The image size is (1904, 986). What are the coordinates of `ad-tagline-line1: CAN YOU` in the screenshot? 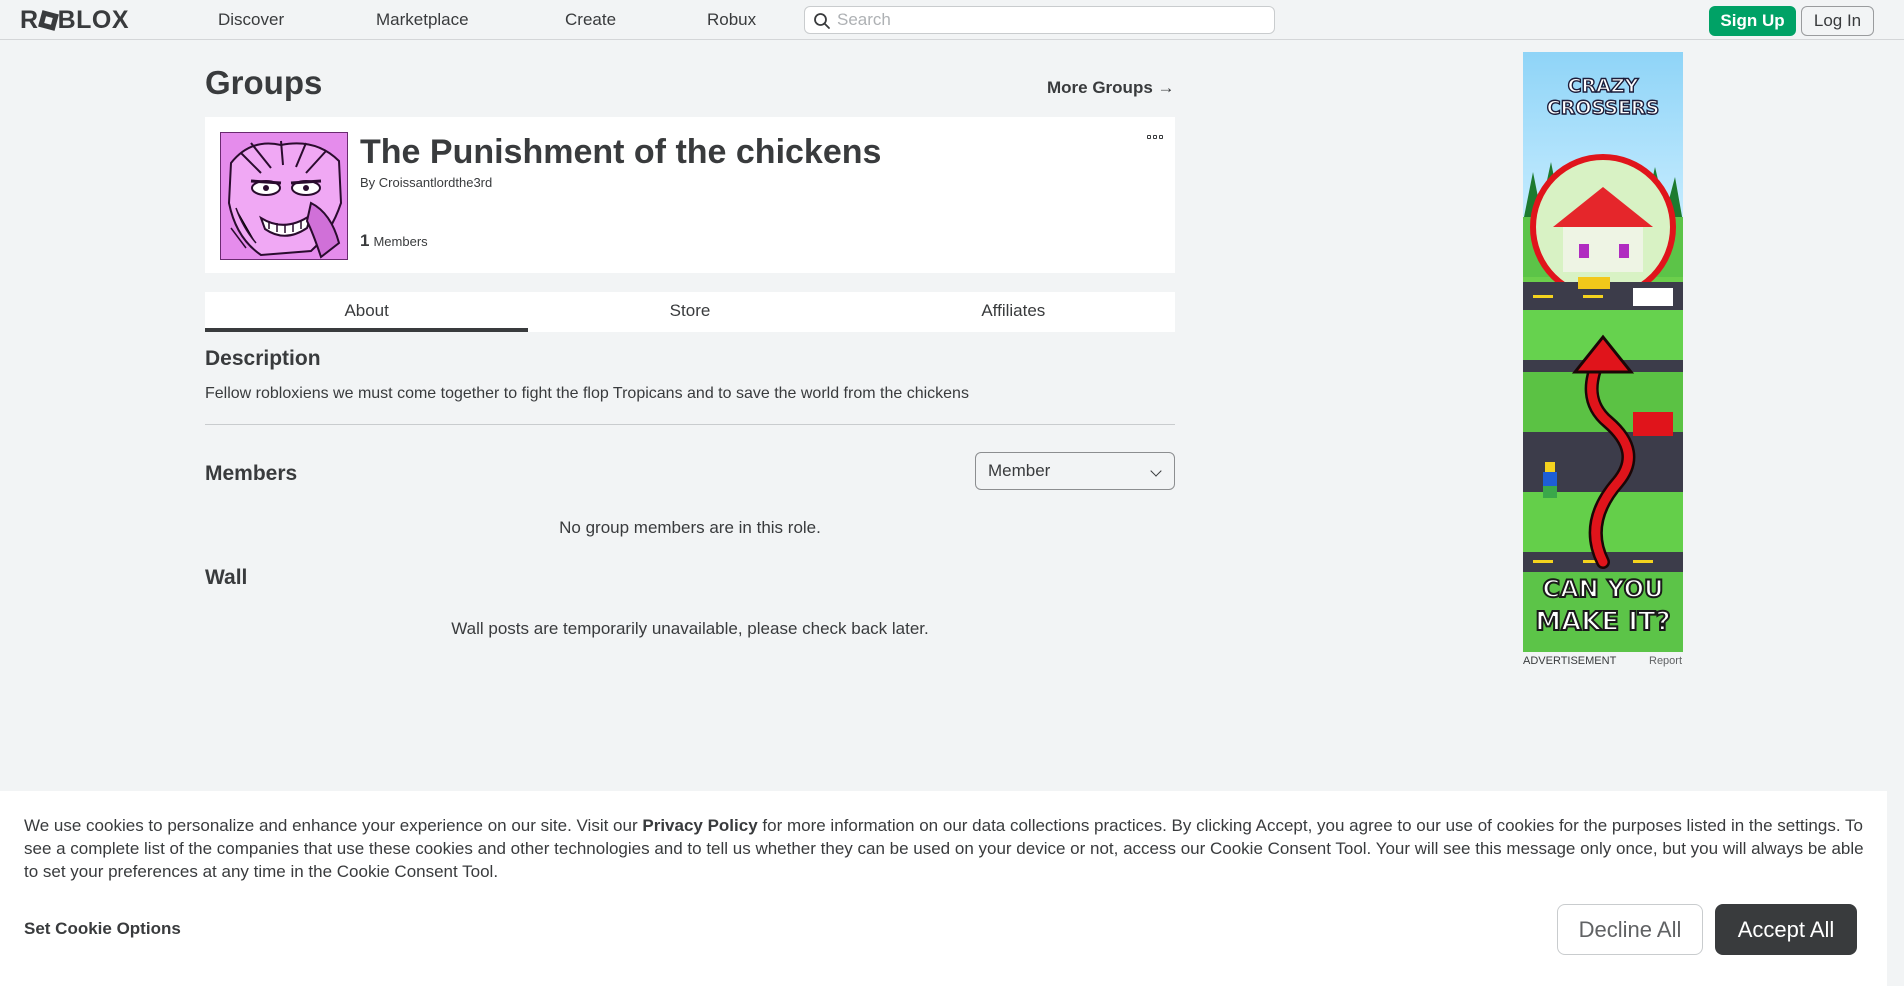 It's located at (1602, 589).